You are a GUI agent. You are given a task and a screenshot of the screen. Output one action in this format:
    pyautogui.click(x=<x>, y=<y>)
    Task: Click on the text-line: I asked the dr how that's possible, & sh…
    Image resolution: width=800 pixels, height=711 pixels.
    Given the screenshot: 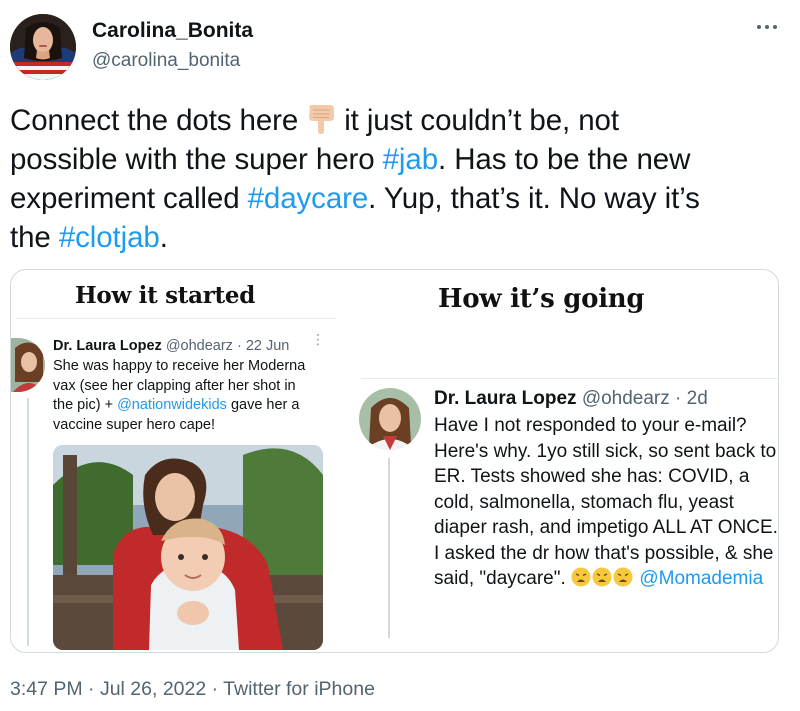 What is the action you would take?
    pyautogui.click(x=604, y=553)
    